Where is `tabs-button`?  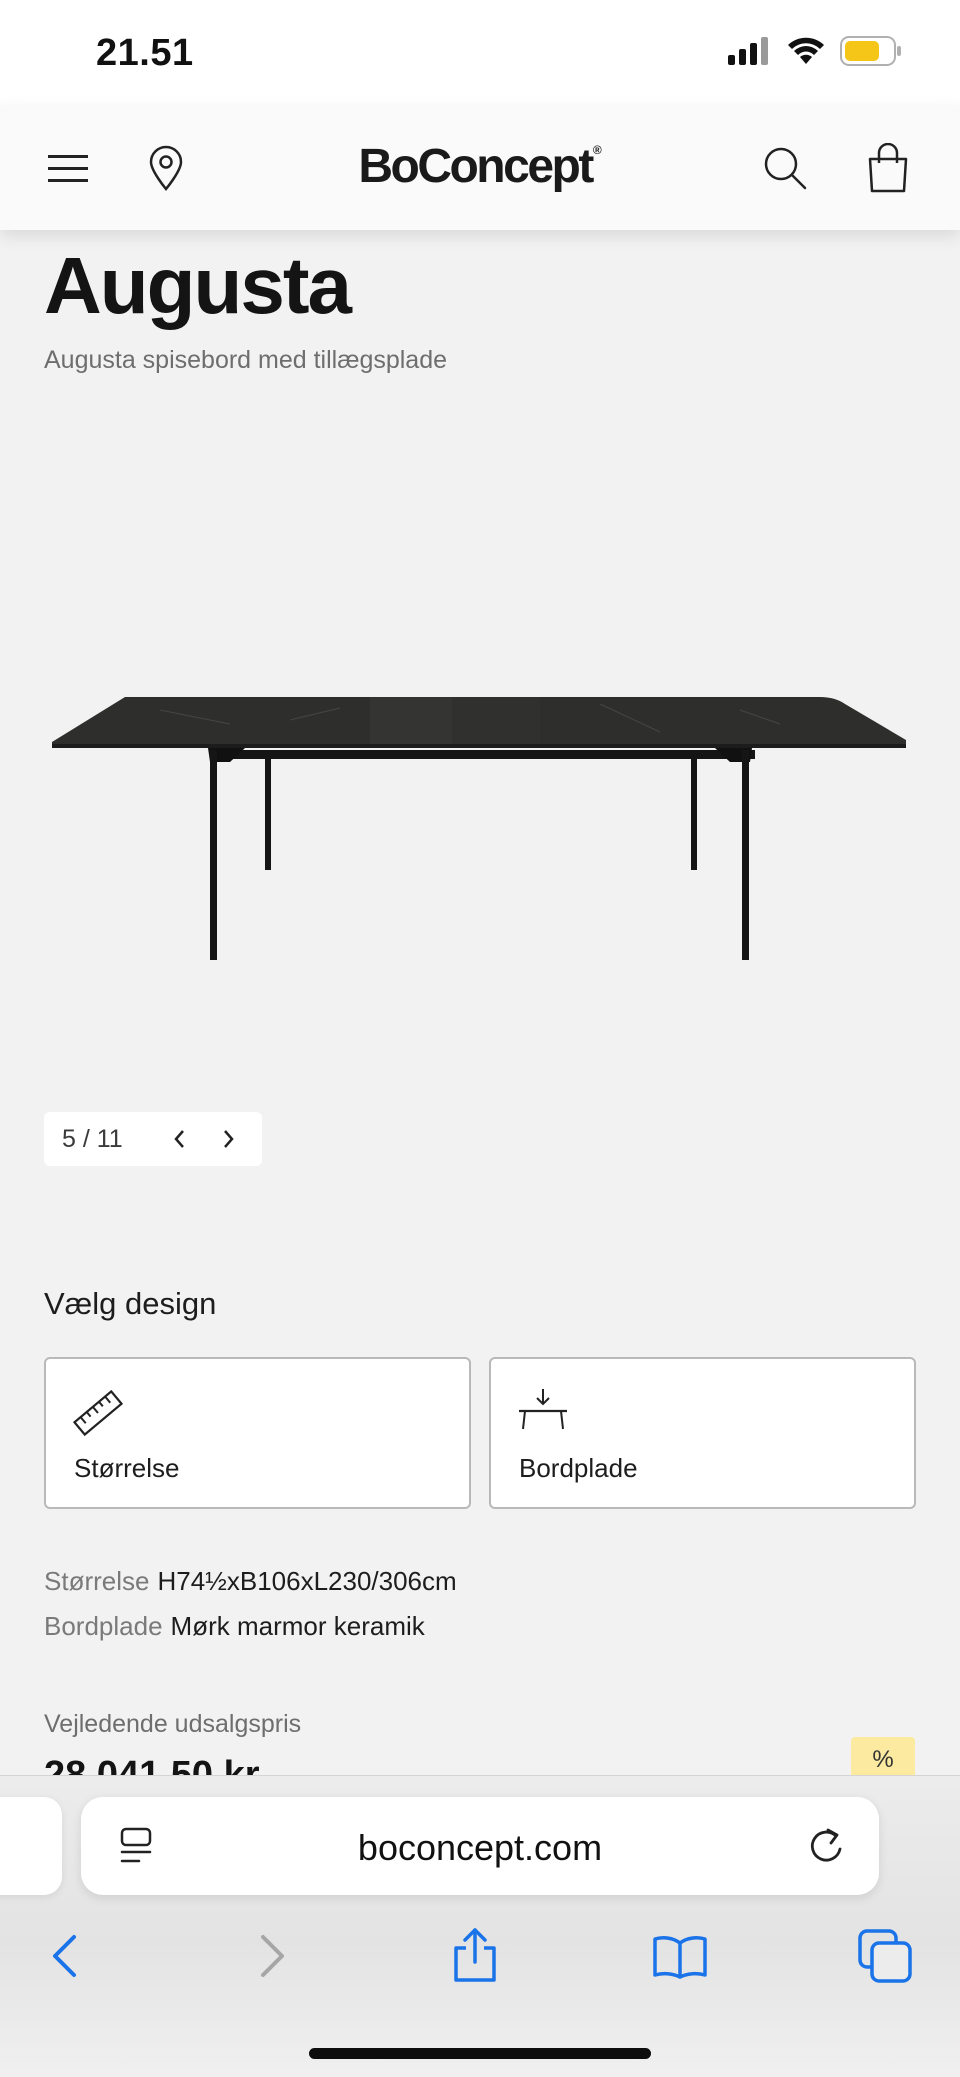
tabs-button is located at coordinates (885, 1956).